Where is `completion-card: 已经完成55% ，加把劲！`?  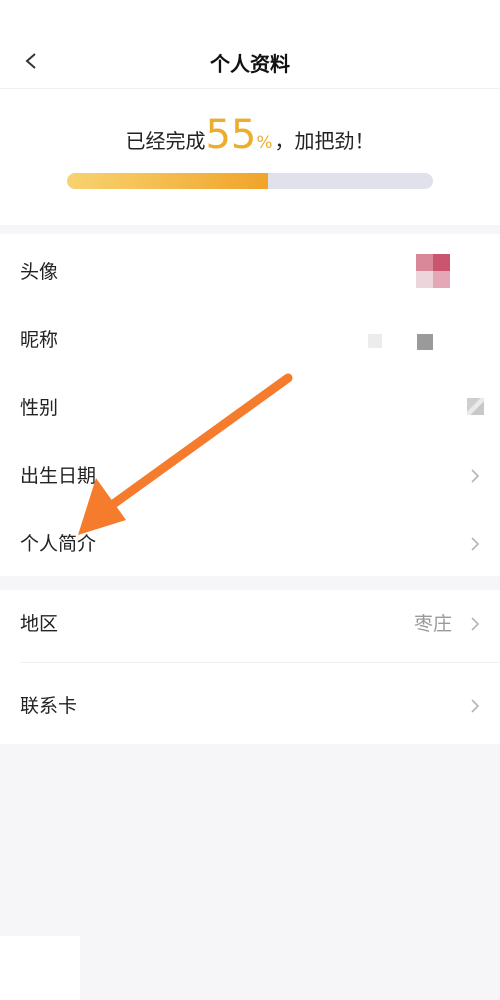
completion-card: 已经完成55% ，加把劲！ is located at coordinates (250, 157).